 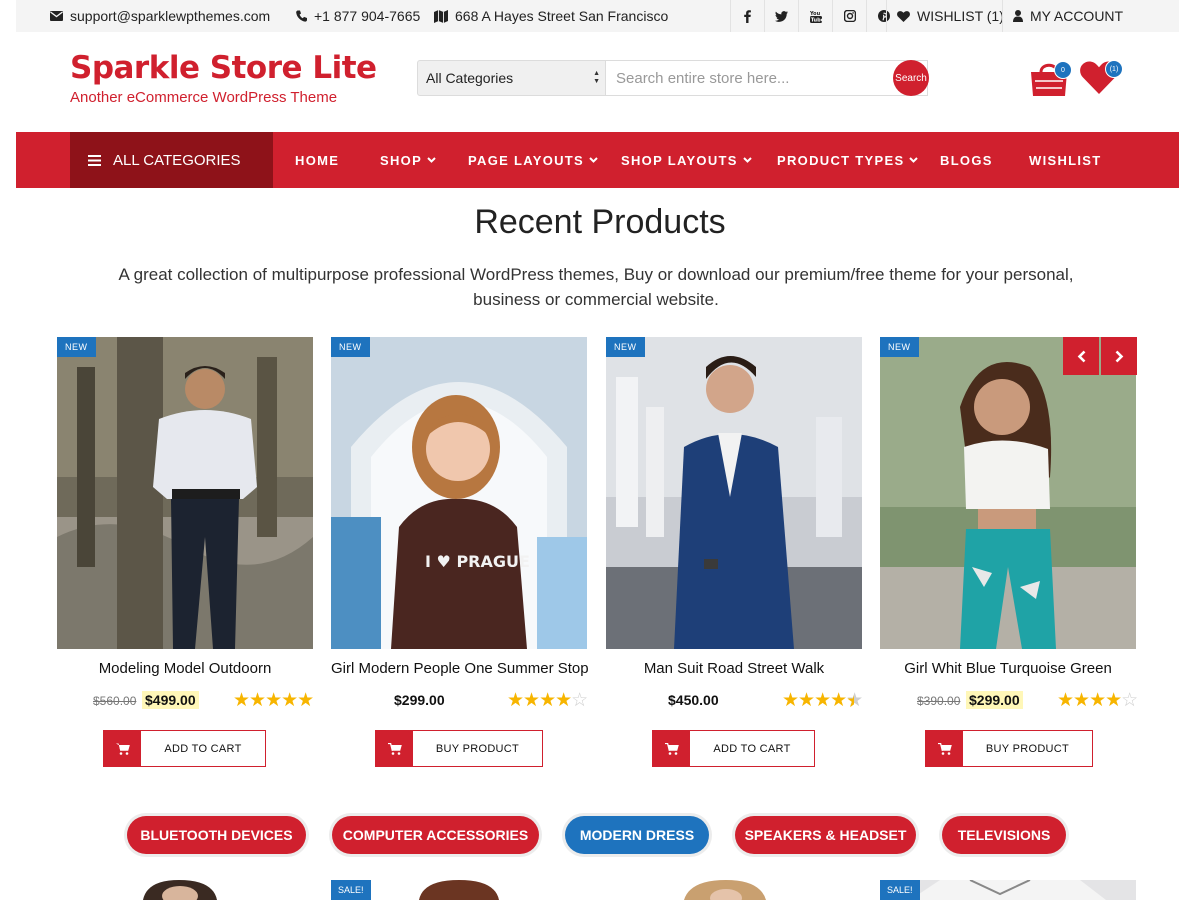 What do you see at coordinates (1018, 16) in the screenshot?
I see `user-icon` at bounding box center [1018, 16].